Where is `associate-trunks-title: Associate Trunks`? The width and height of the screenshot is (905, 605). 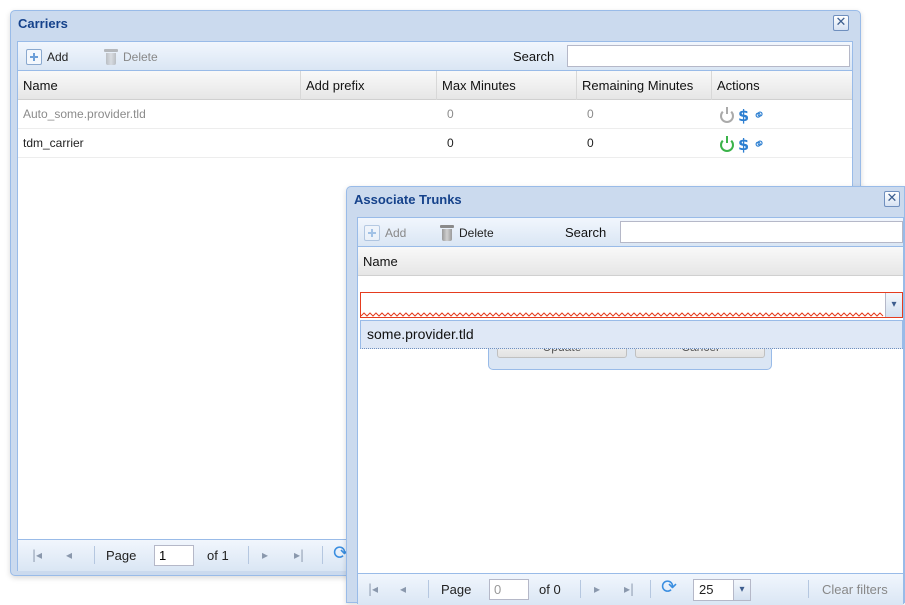 associate-trunks-title: Associate Trunks is located at coordinates (408, 199).